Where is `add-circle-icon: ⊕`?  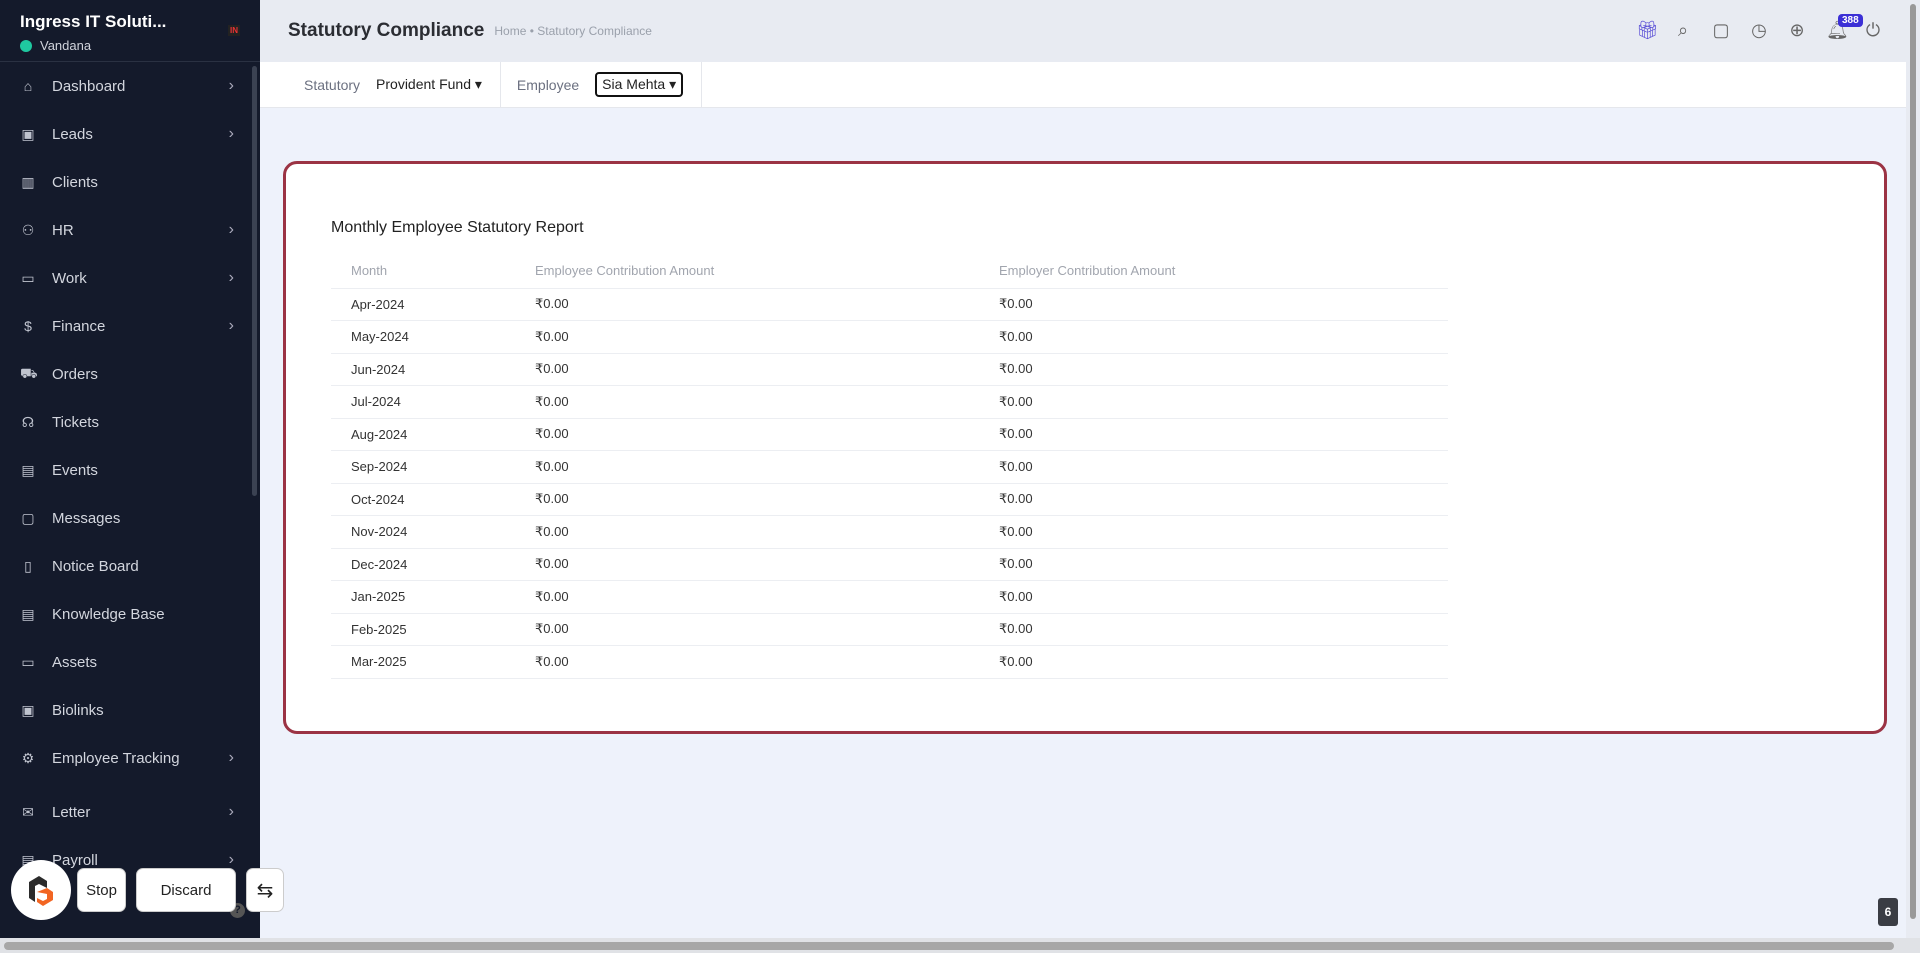
add-circle-icon: ⊕ is located at coordinates (1797, 30).